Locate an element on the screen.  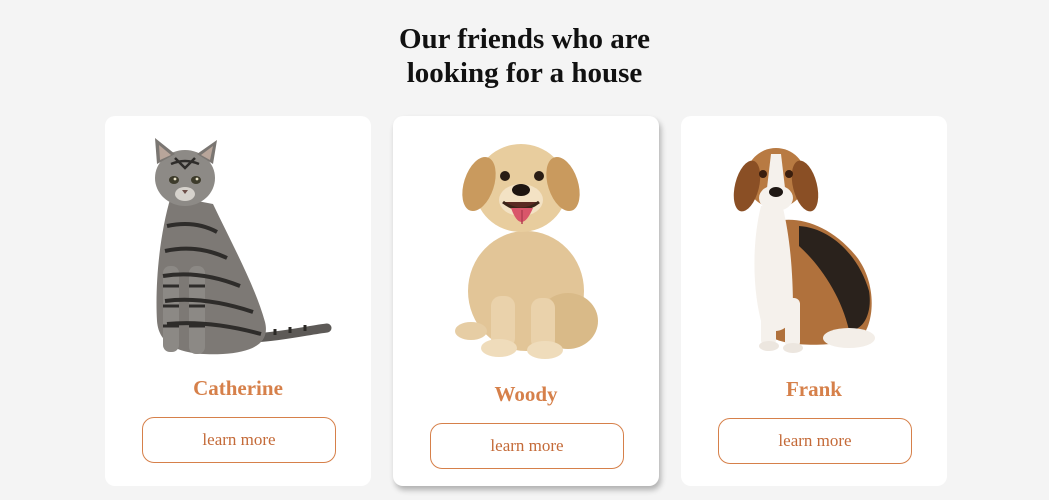
pet-name: Frank is located at coordinates (813, 389).